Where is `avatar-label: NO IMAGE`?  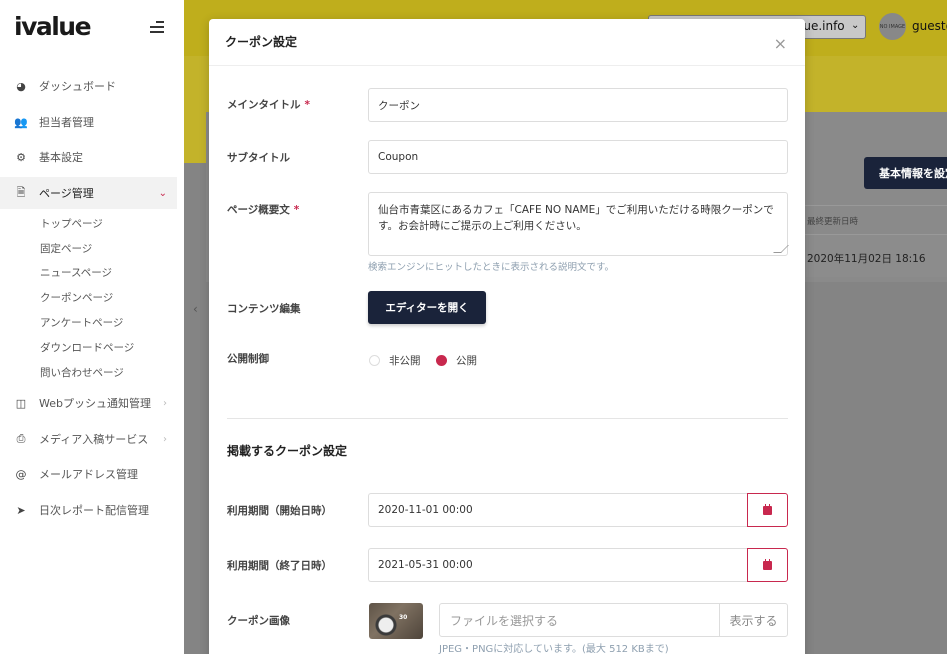
avatar-label: NO IMAGE is located at coordinates (892, 26).